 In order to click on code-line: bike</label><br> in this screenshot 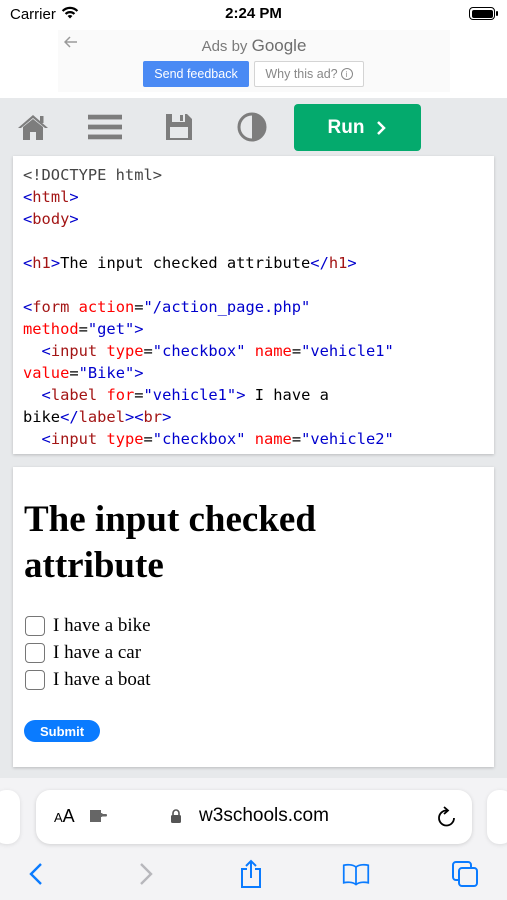, I will do `click(97, 417)`.